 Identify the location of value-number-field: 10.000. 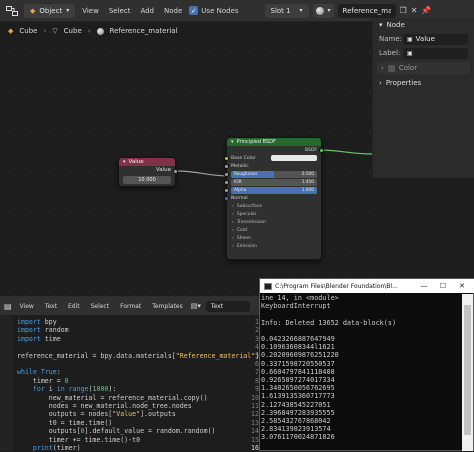
(147, 180).